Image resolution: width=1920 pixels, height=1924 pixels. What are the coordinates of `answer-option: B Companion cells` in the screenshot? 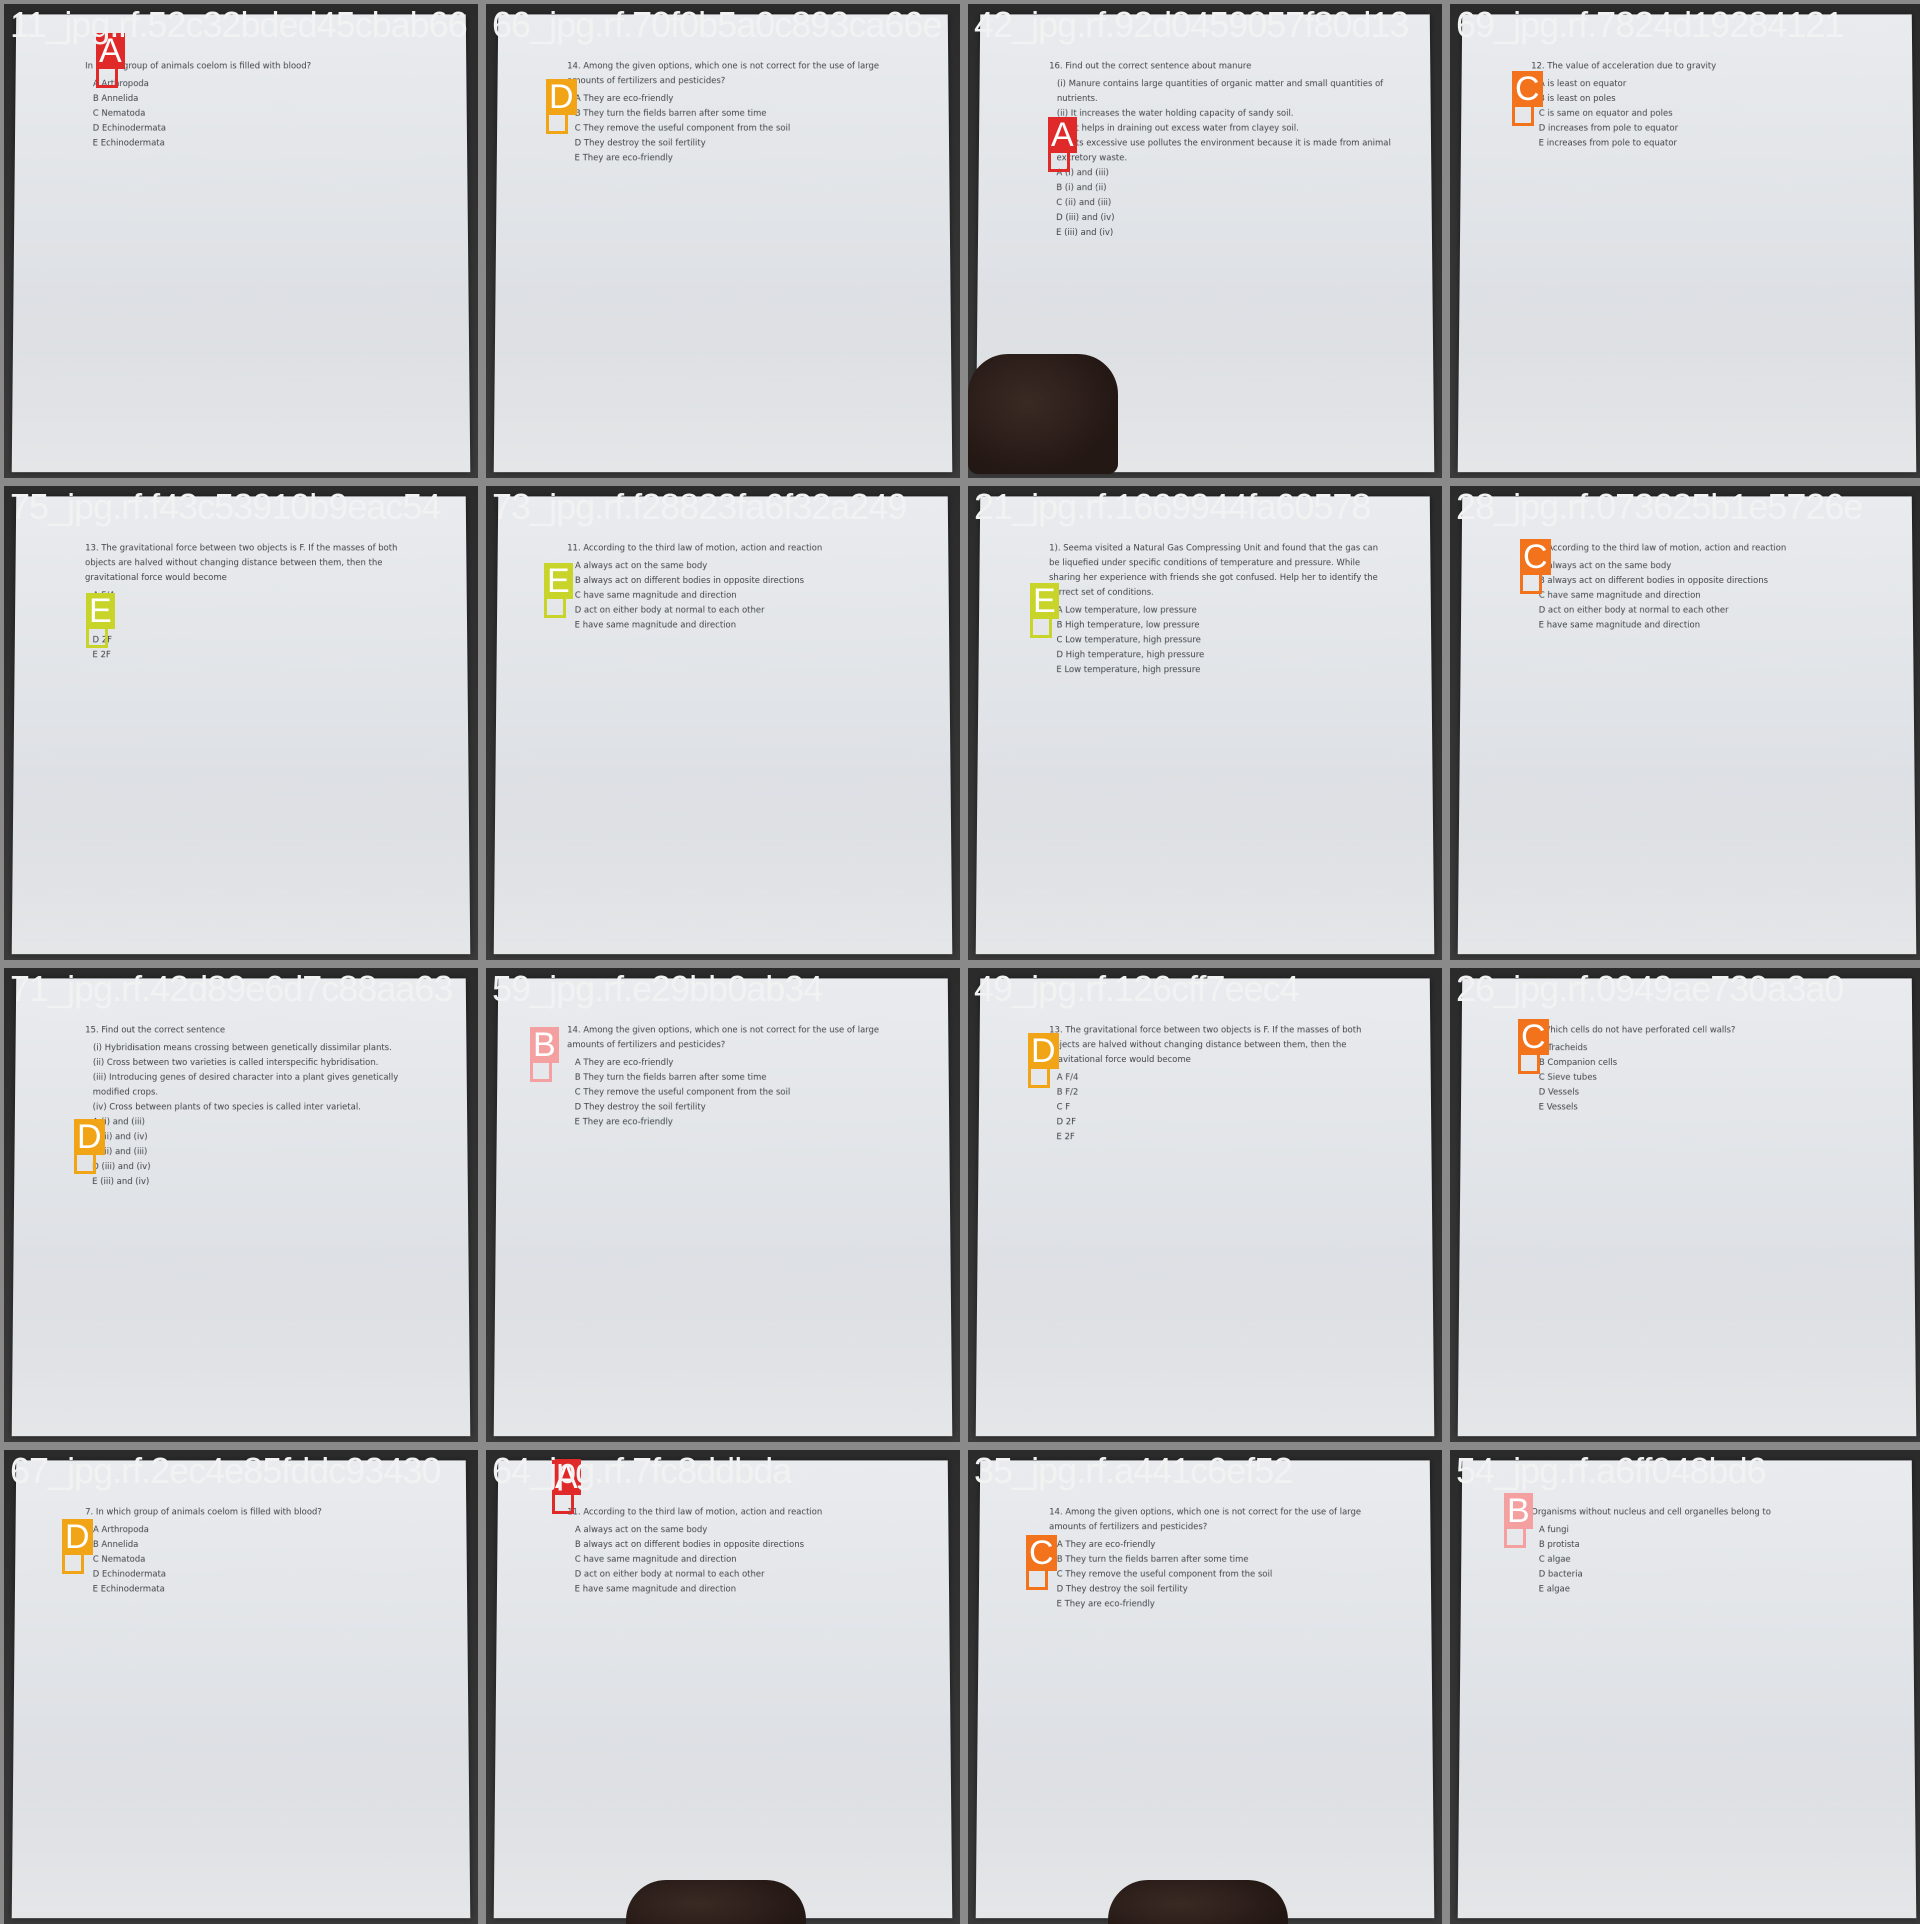 It's located at (1702, 1063).